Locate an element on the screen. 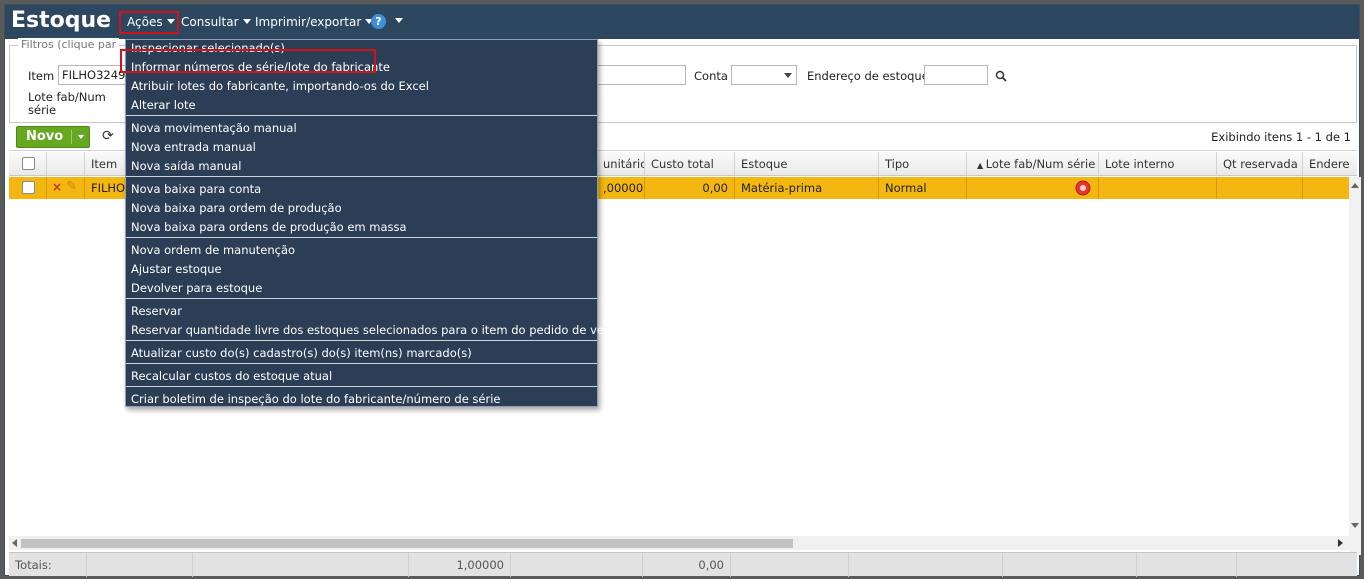 The image size is (1364, 579). item-filter-label: Item is located at coordinates (41, 76).